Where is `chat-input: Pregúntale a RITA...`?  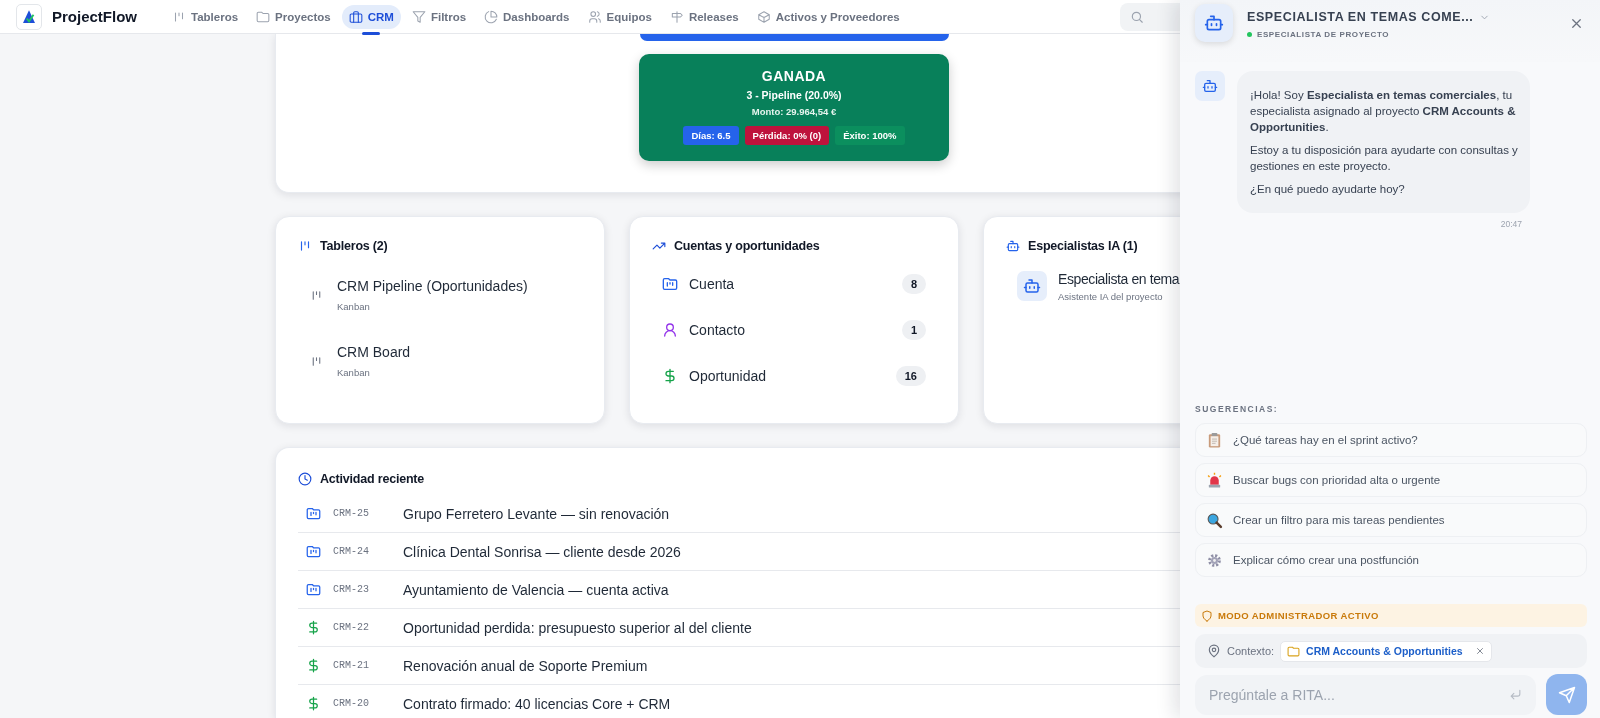 chat-input: Pregúntale a RITA... is located at coordinates (1365, 694).